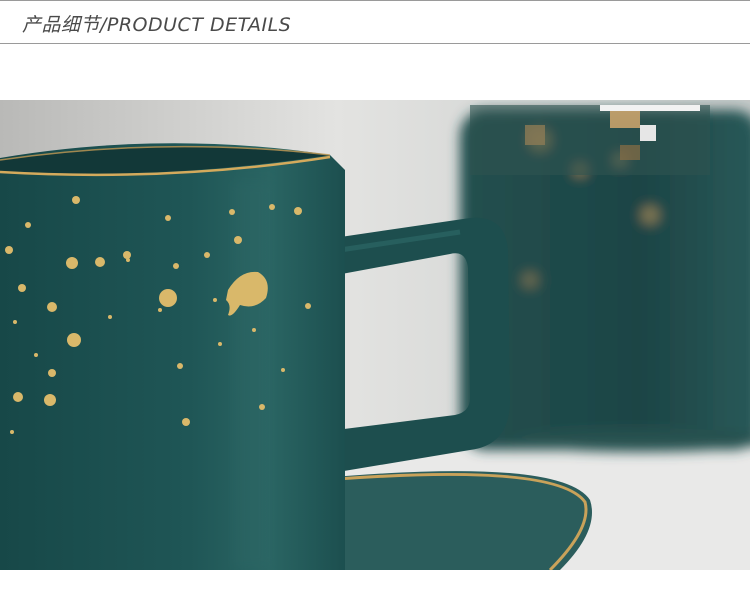 This screenshot has width=750, height=596. Describe the element at coordinates (157, 25) in the screenshot. I see `section-title: 产品细节/PRODUCT DETAILS` at that location.